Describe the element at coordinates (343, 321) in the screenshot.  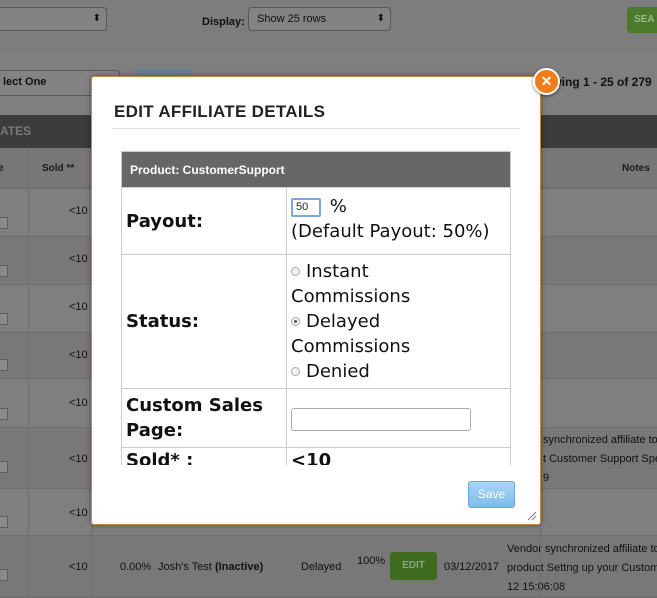
I see `status-option-label: Delayed` at that location.